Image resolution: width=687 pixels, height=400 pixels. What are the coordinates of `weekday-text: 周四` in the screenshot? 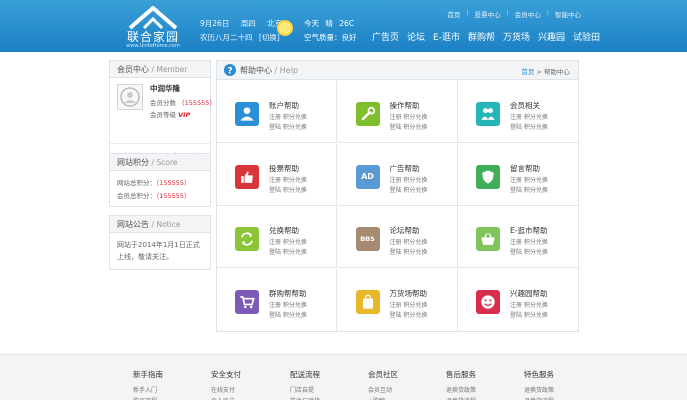 It's located at (248, 23).